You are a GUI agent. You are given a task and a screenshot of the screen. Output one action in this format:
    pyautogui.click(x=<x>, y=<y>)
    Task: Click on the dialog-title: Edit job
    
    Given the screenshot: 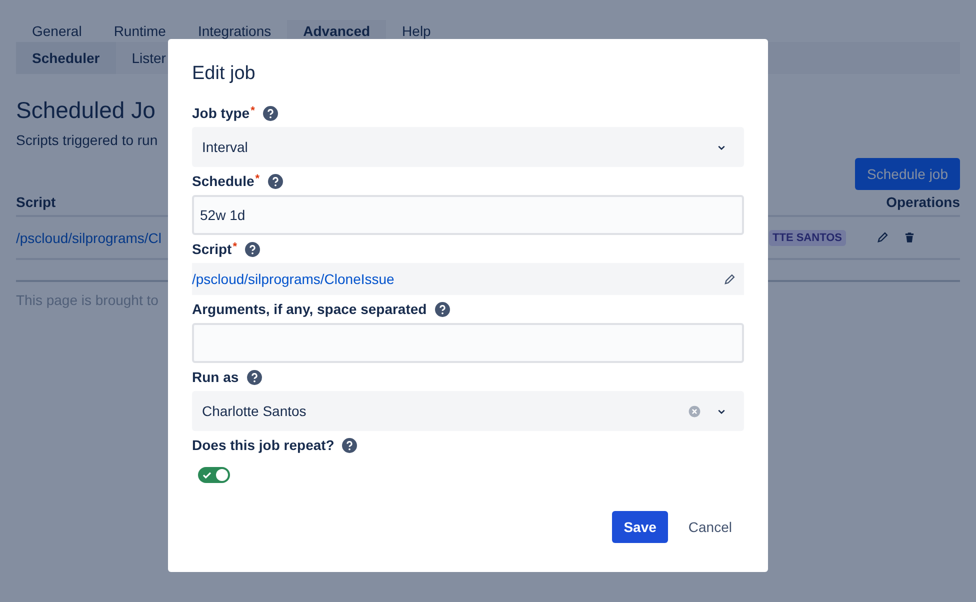 What is the action you would take?
    pyautogui.click(x=224, y=74)
    